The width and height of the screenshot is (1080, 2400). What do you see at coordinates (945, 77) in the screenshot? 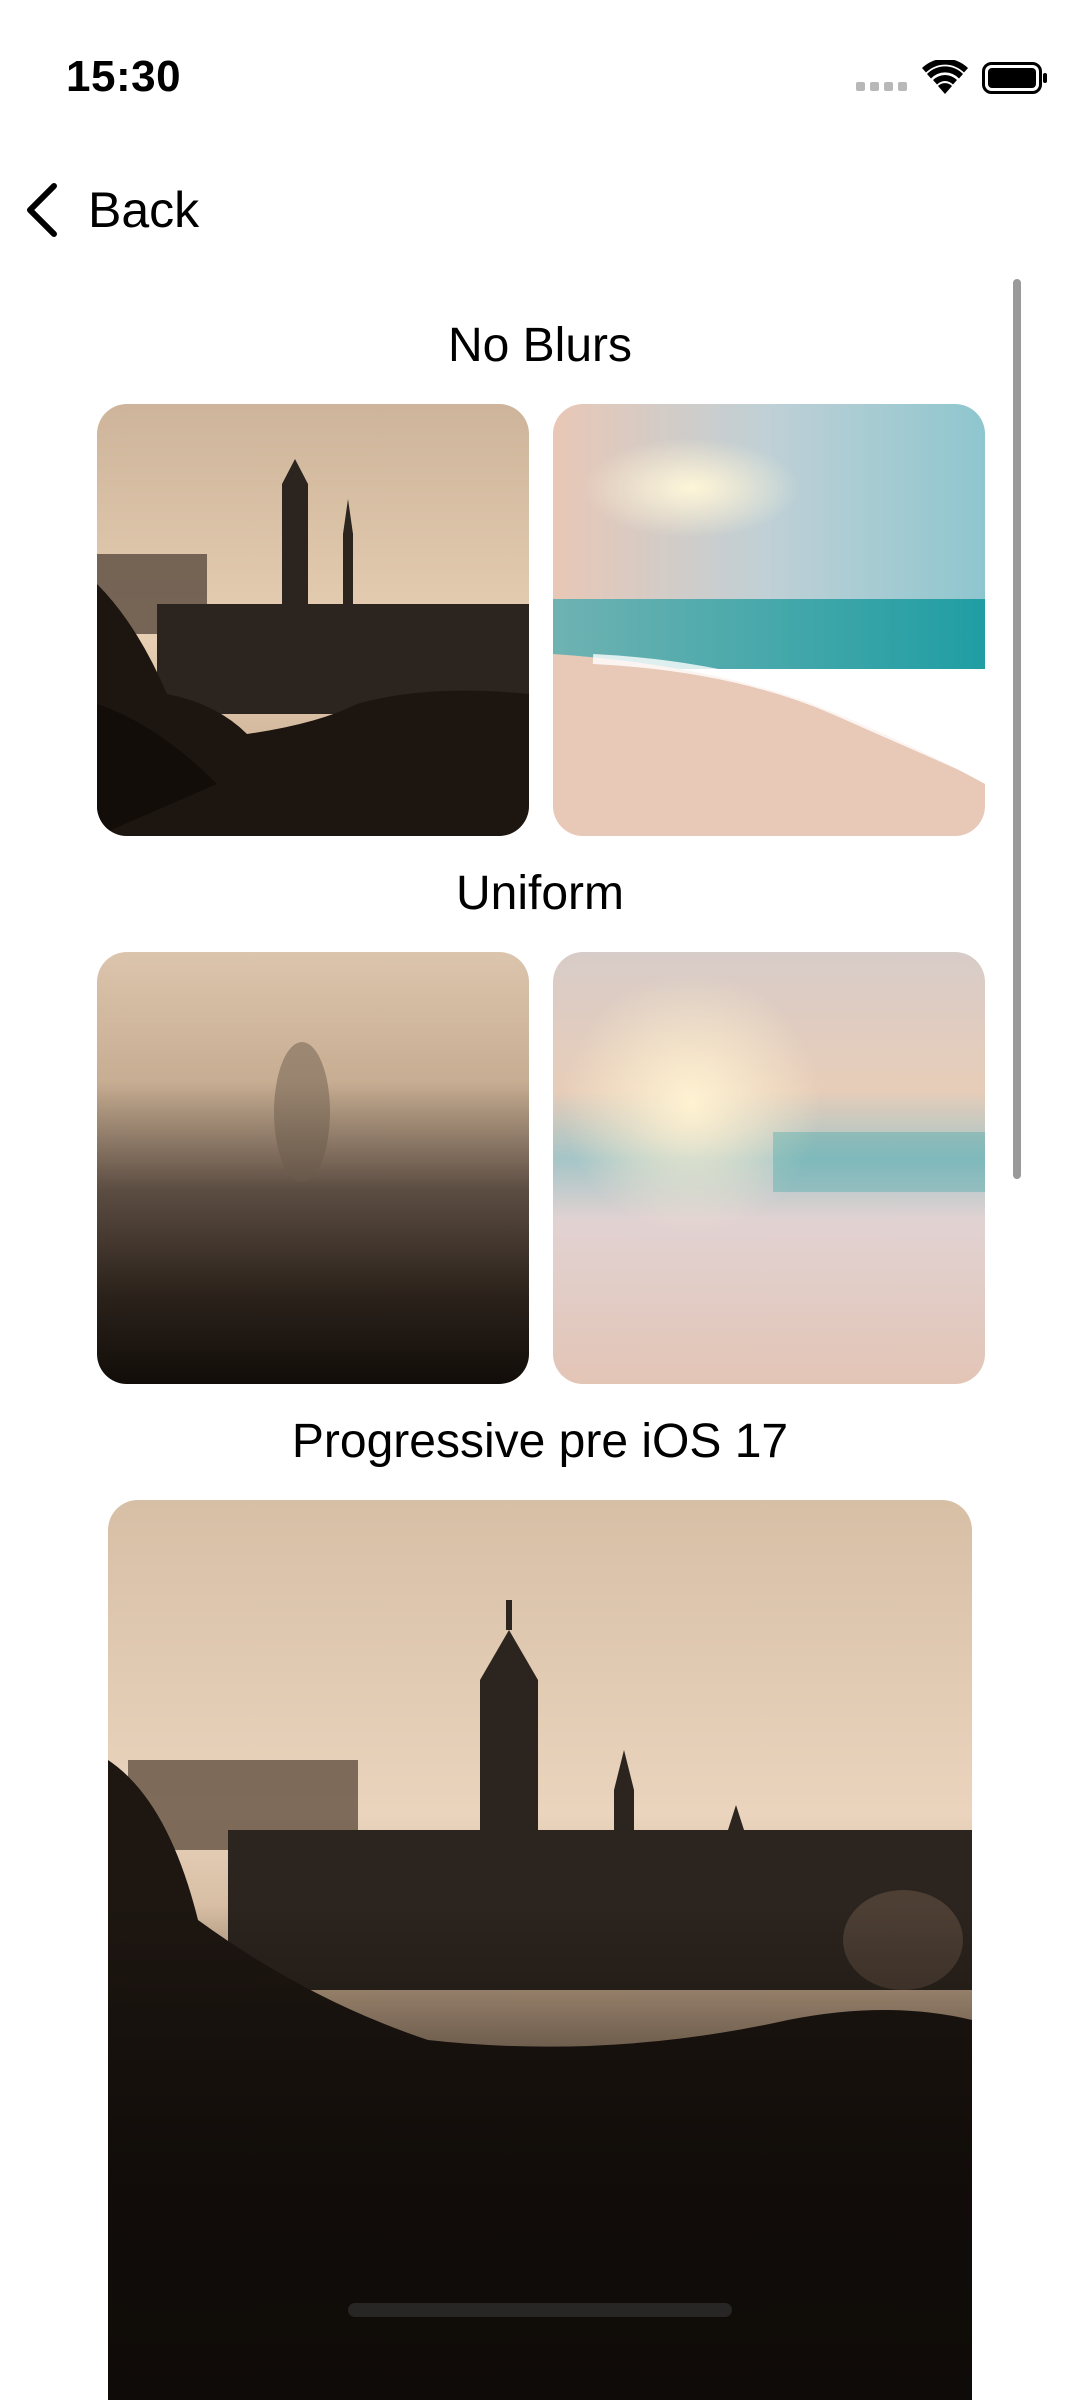
I see `wifi-icon` at bounding box center [945, 77].